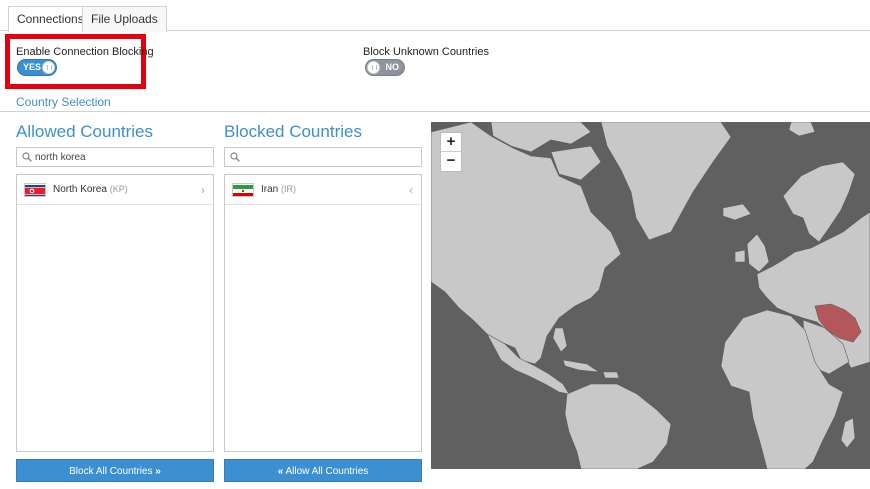 The height and width of the screenshot is (489, 870). Describe the element at coordinates (451, 142) in the screenshot. I see `zoom-in-button: +` at that location.